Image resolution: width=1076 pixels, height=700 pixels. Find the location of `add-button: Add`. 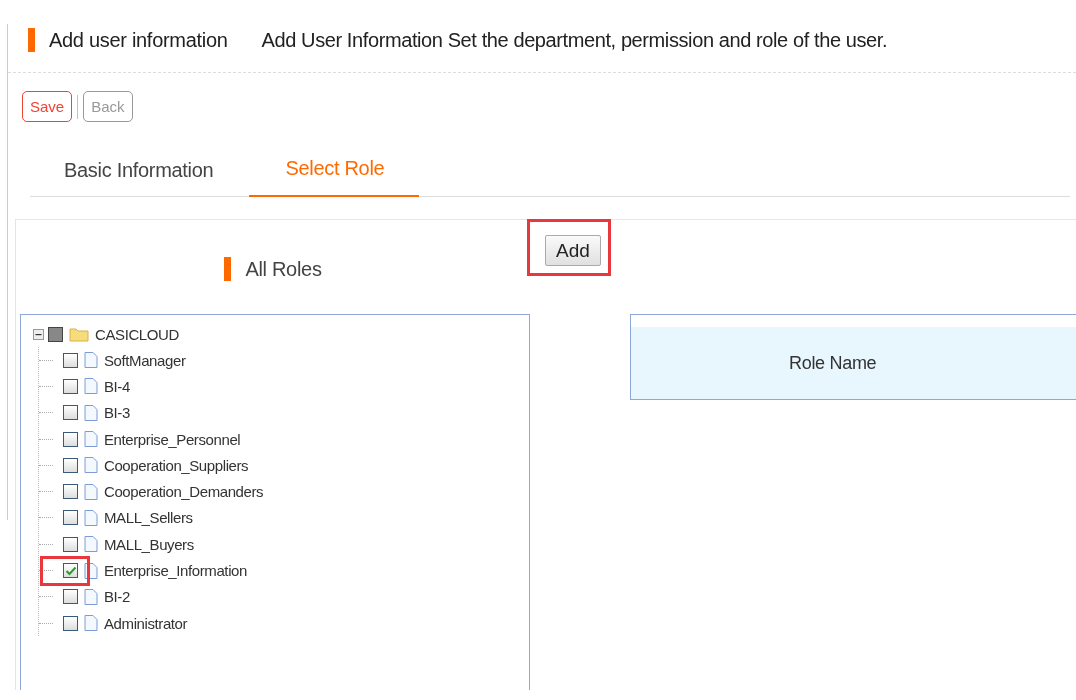

add-button: Add is located at coordinates (573, 250).